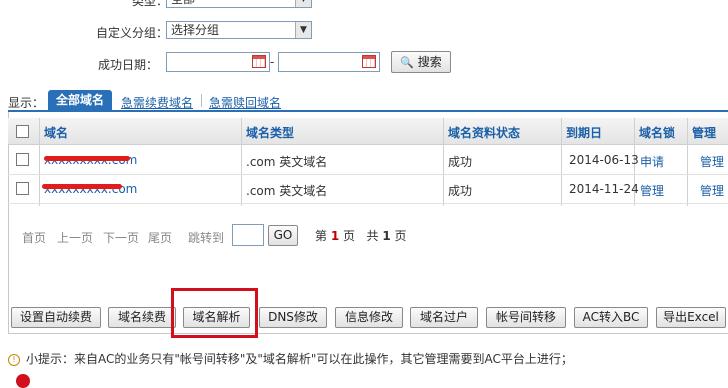 This screenshot has width=728, height=388. I want to click on page-suffix: 页, so click(349, 236).